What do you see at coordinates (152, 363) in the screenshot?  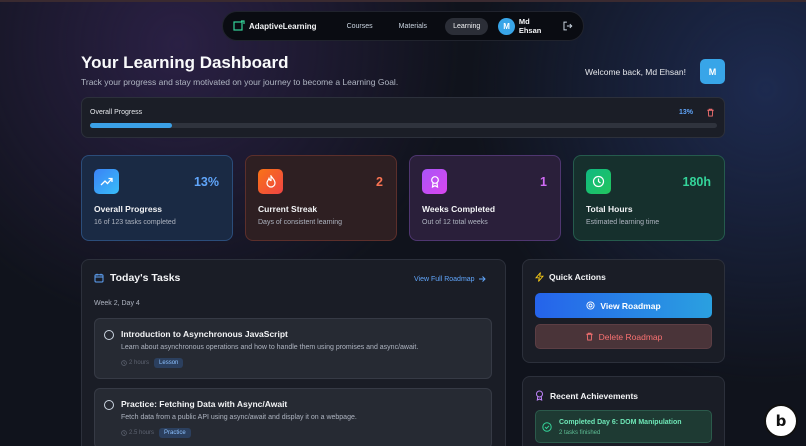 I see `task-meta: 2 hours Lesson` at bounding box center [152, 363].